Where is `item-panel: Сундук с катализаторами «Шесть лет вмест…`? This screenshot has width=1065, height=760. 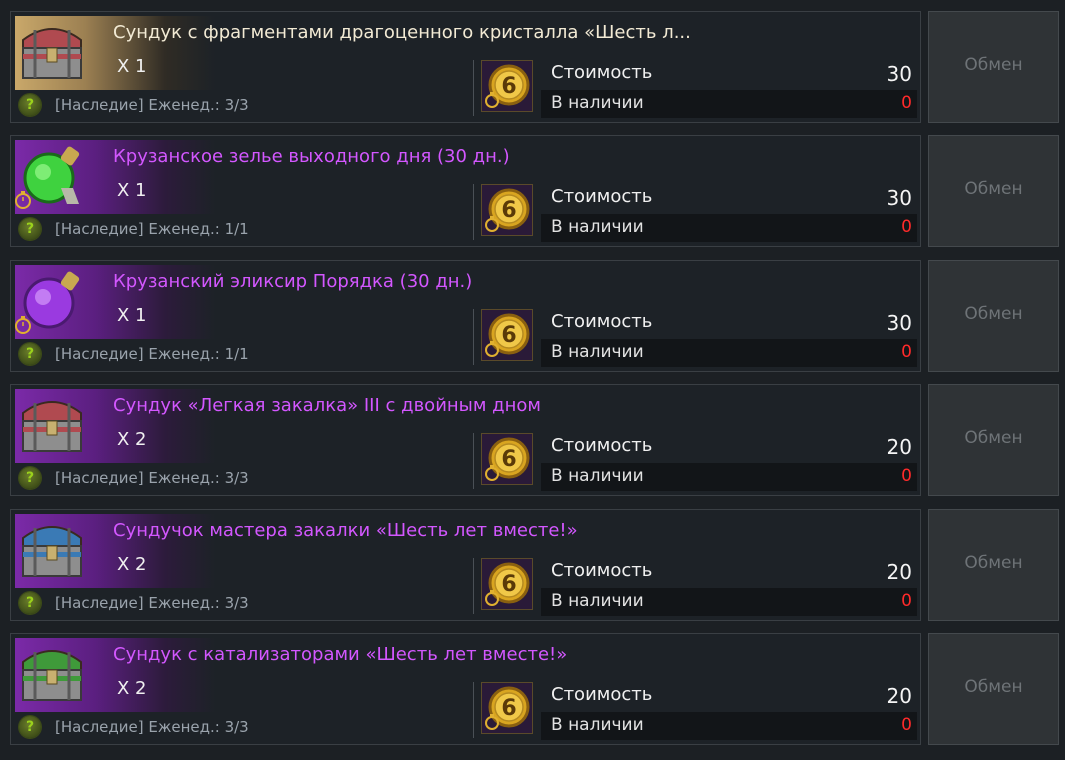
item-panel: Сундук с катализаторами «Шесть лет вмест… is located at coordinates (465, 689).